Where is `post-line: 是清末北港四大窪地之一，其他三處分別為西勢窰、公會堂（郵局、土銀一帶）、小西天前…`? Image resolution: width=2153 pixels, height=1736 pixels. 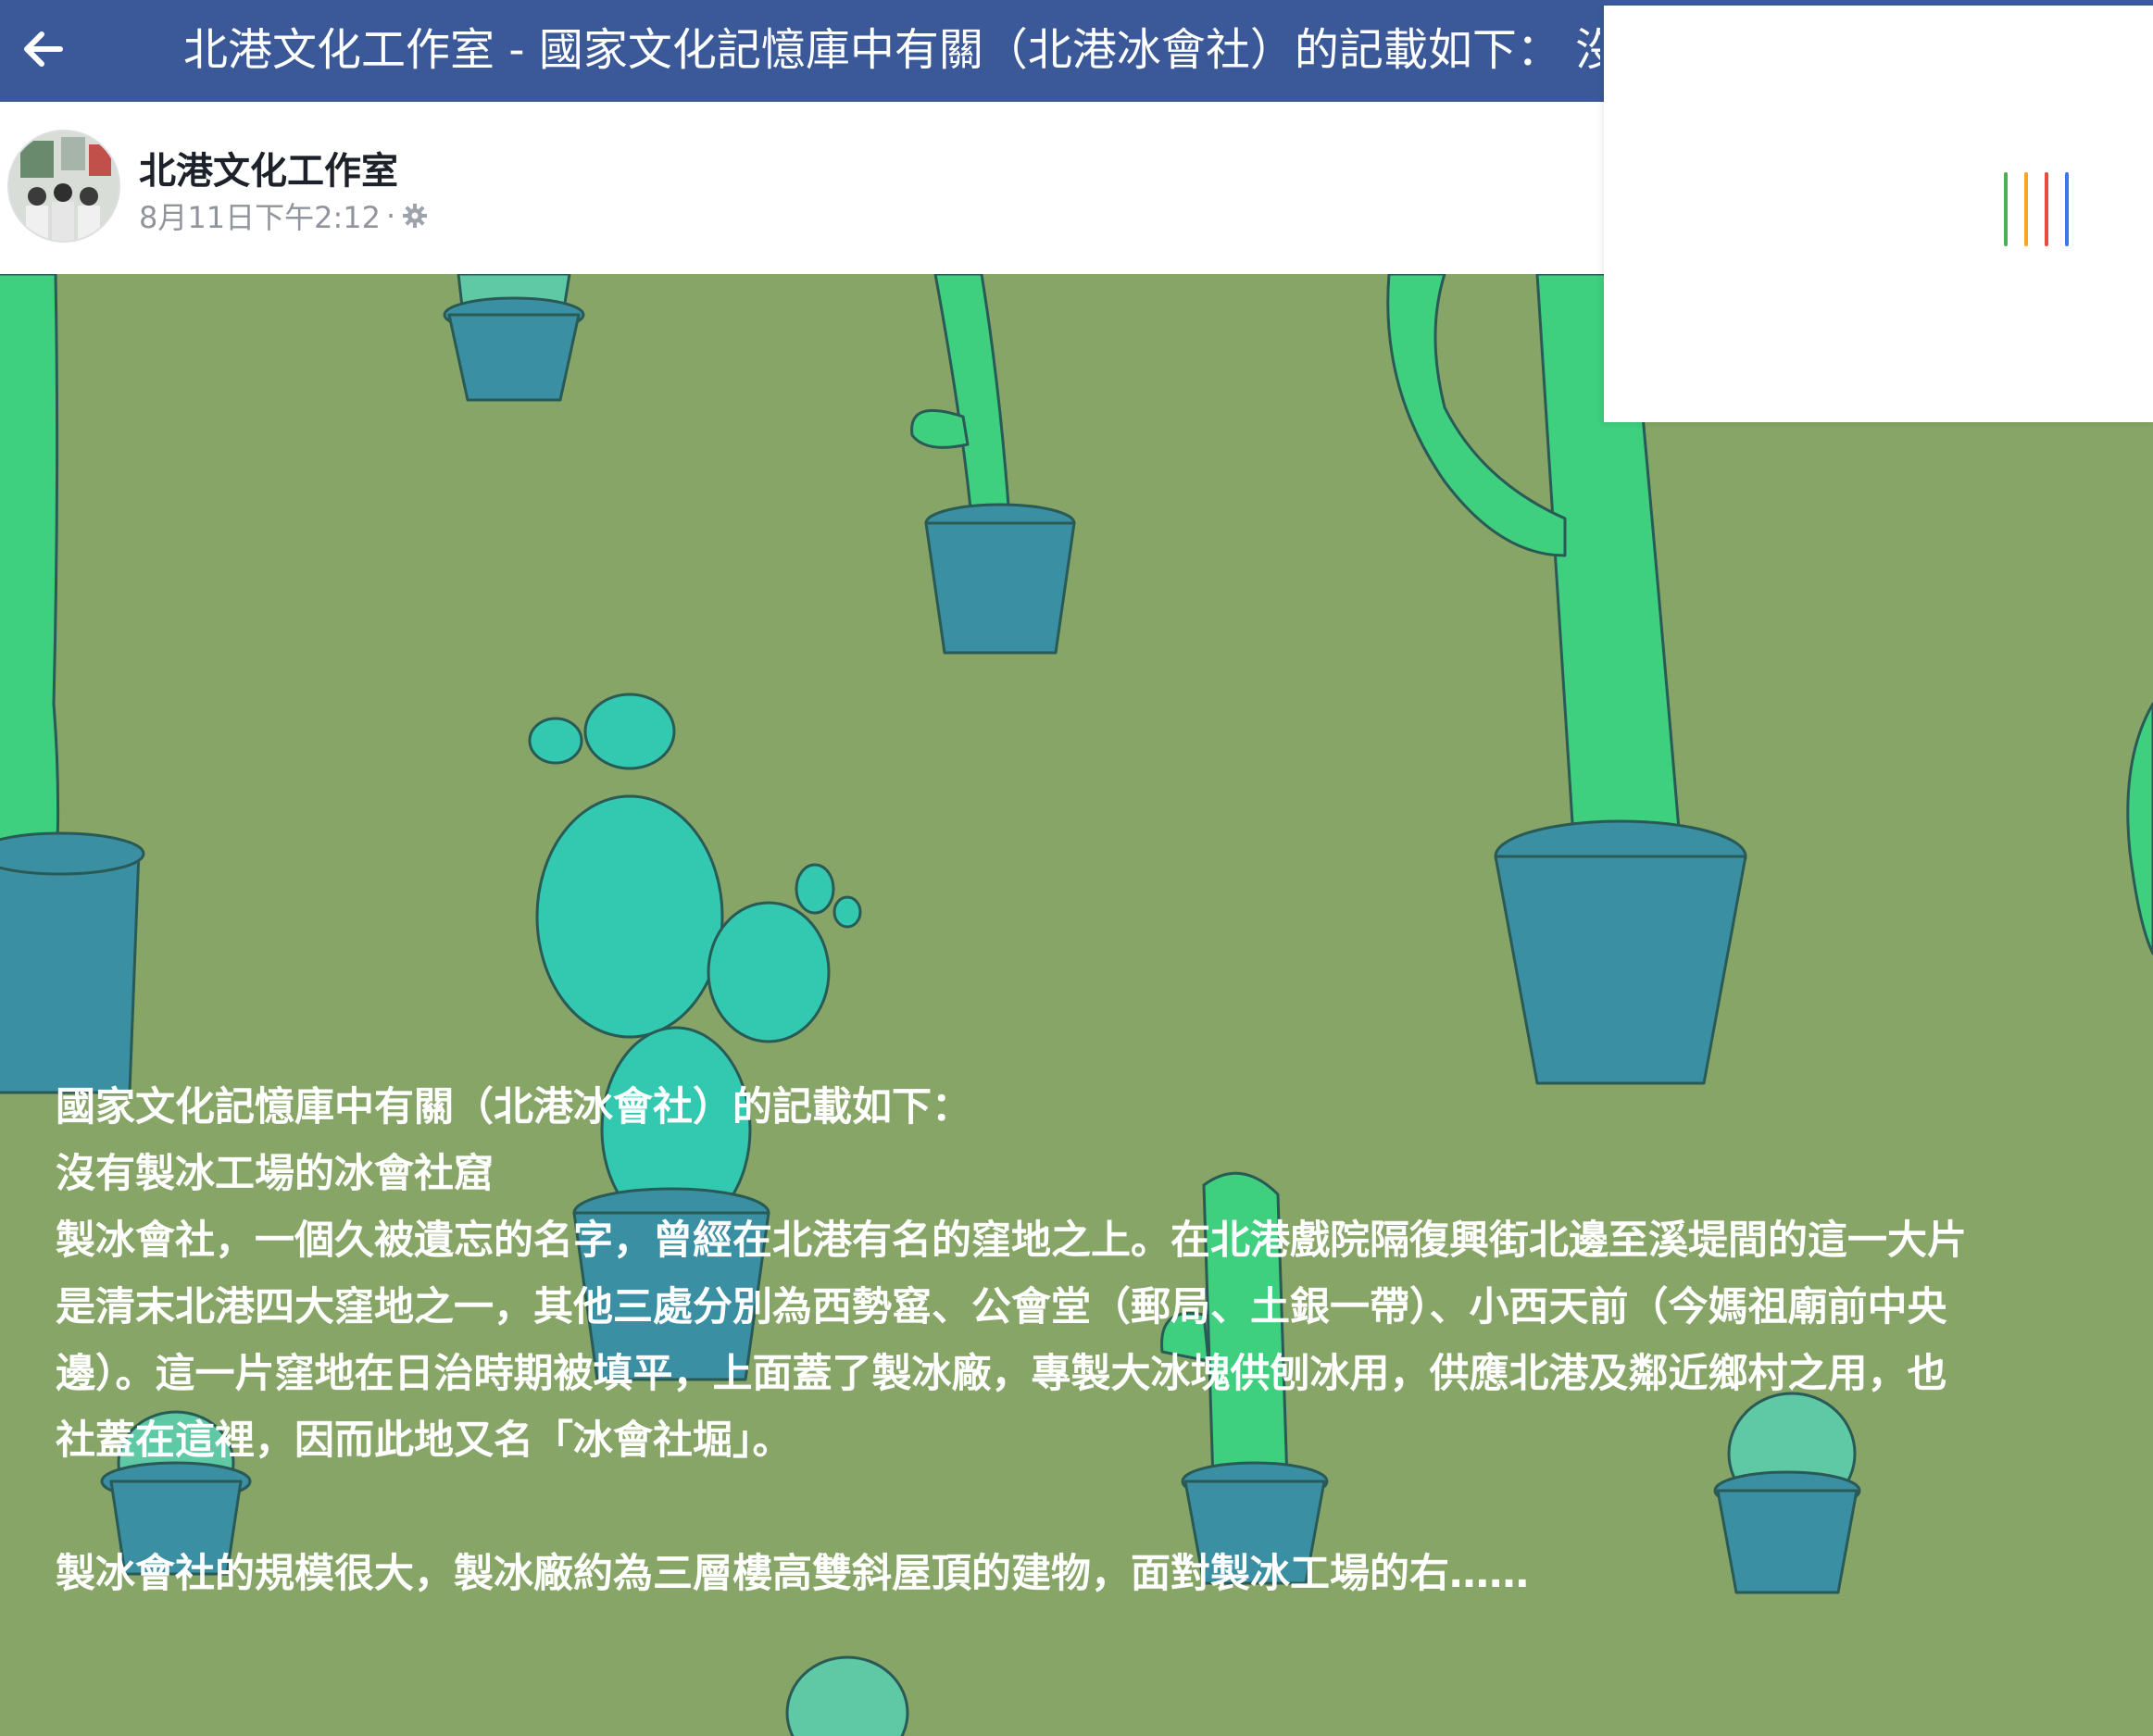
post-line: 是清末北港四大窪地之一，其他三處分別為西勢窰、公會堂（郵局、土銀一帶）、小西天前… is located at coordinates (1001, 1307).